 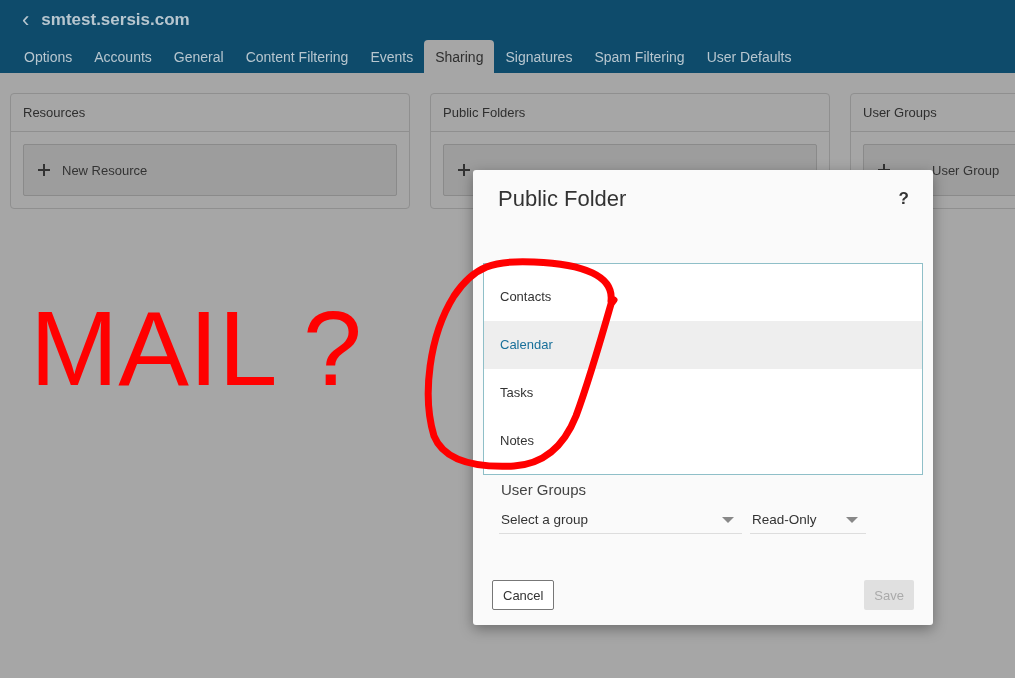 What do you see at coordinates (115, 20) in the screenshot?
I see `domain-title: smtest.sersis.com` at bounding box center [115, 20].